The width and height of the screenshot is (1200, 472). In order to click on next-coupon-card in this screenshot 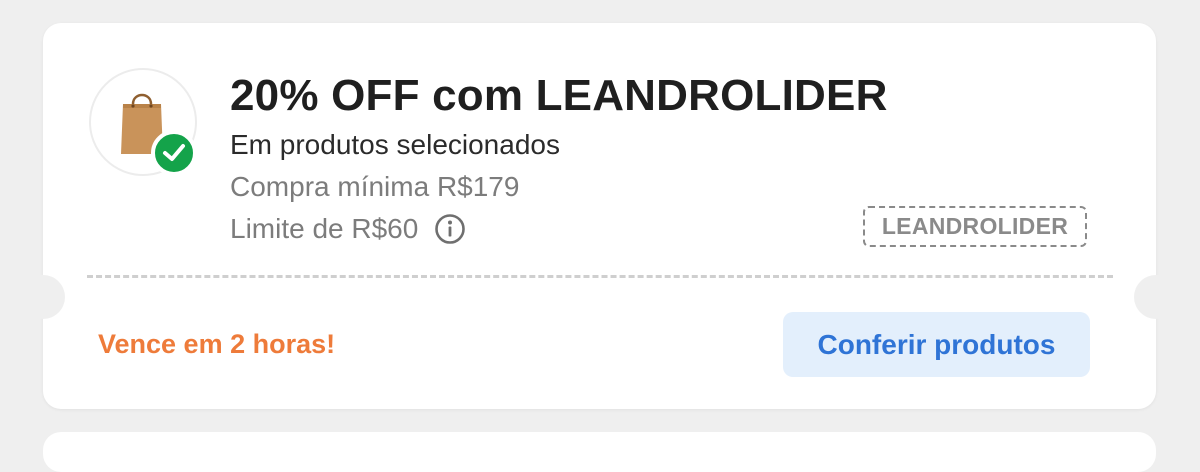, I will do `click(599, 452)`.